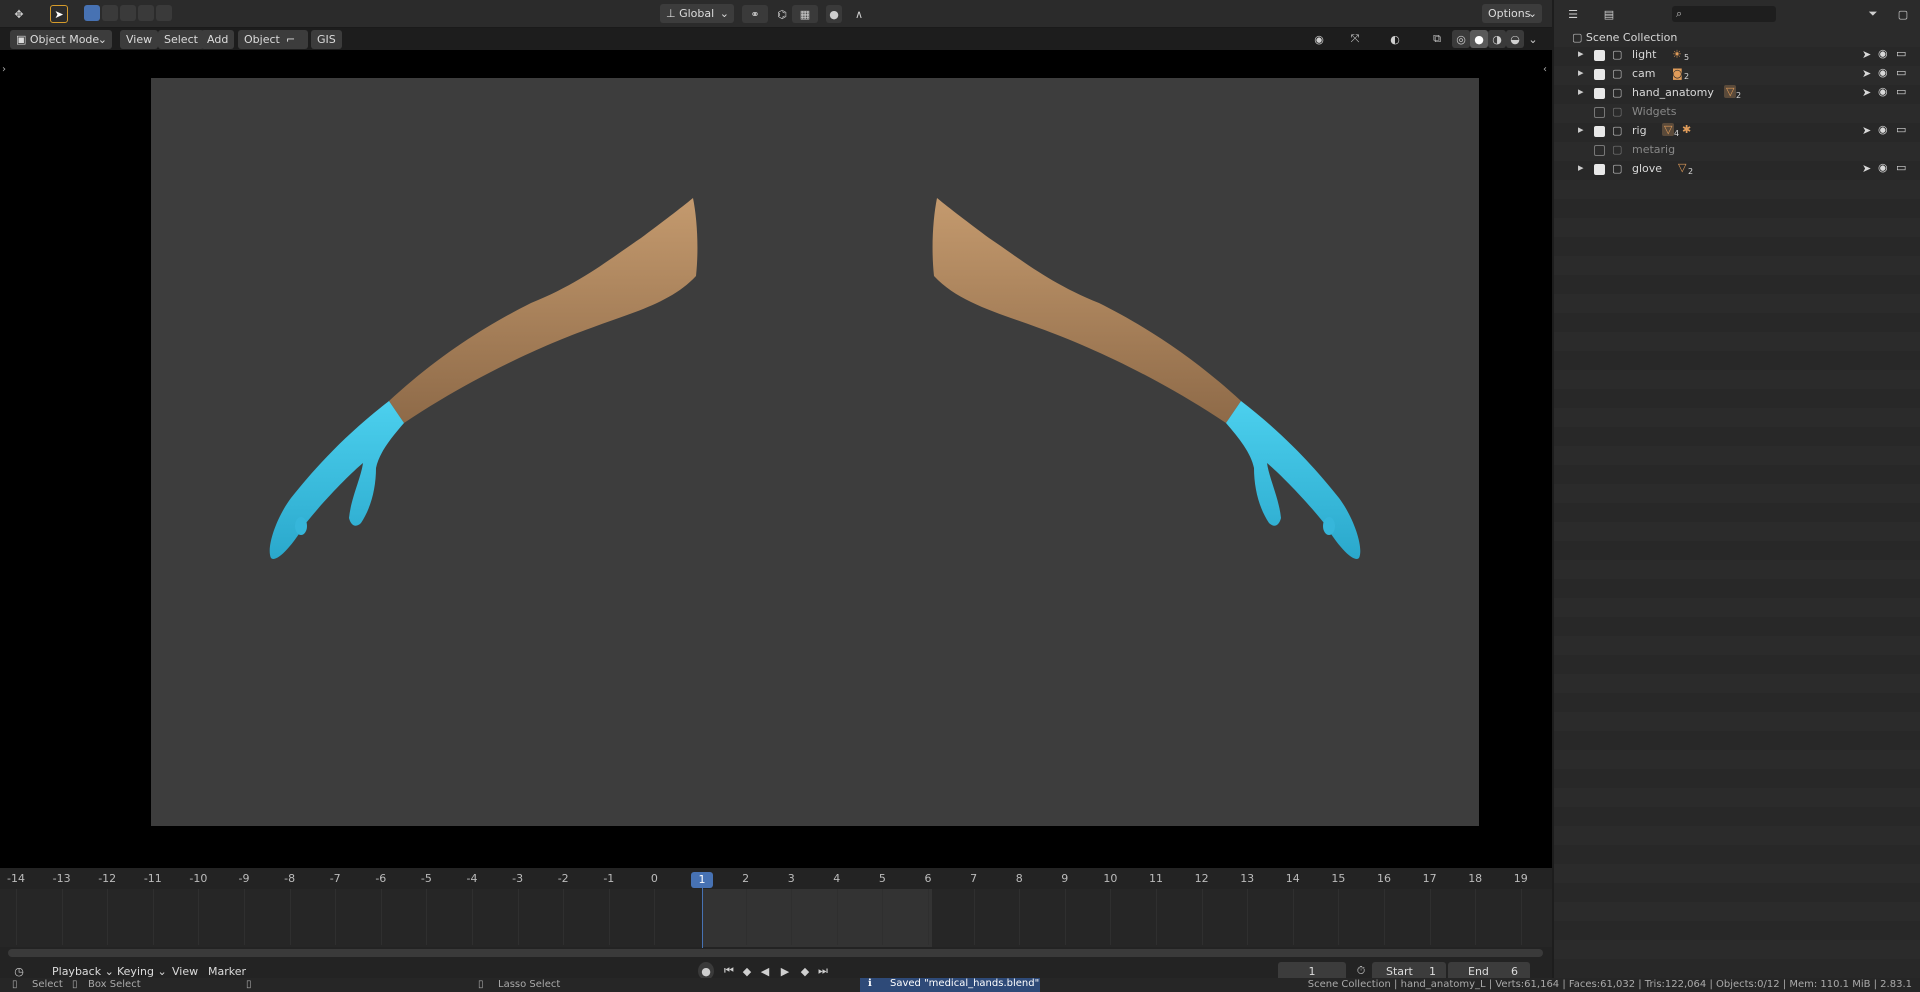 The height and width of the screenshot is (992, 1920). I want to click on lasso-key-icon: ▯, so click(481, 984).